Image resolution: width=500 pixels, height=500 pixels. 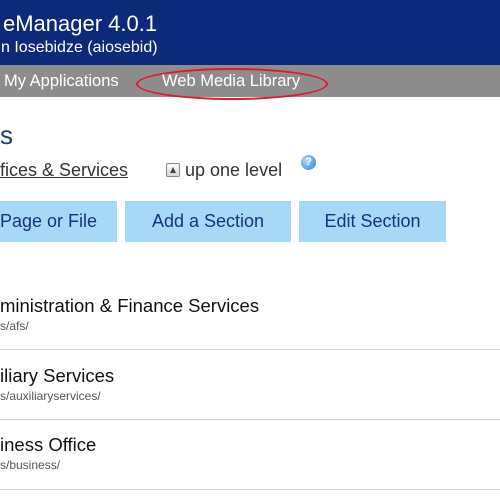 I want to click on list-item: ministration & Finance Services s/afs/, so click(x=250, y=315).